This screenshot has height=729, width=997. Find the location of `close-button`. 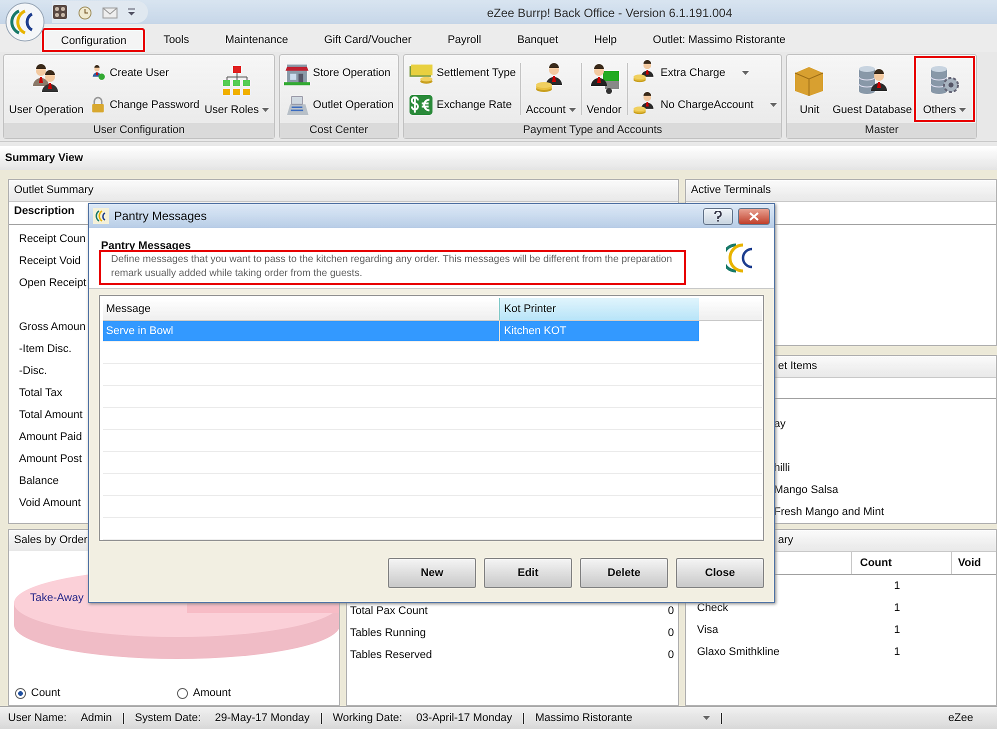

close-button is located at coordinates (754, 216).